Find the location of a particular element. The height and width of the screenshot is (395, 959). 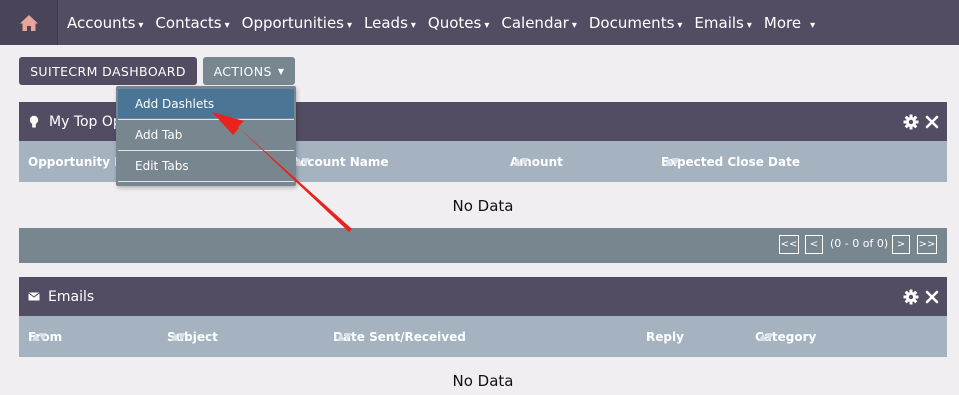

last-page-button: >> is located at coordinates (927, 244).